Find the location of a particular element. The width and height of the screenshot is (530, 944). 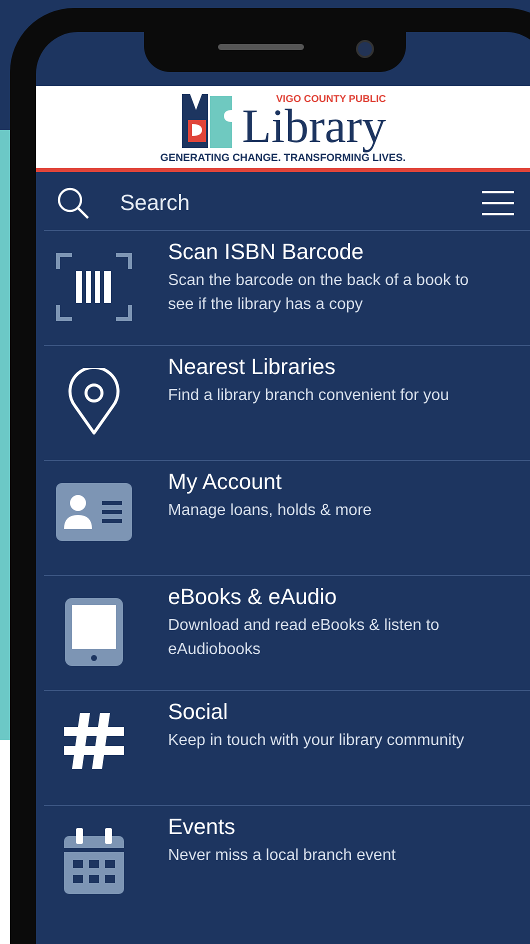

item-description: Find a library branch convenient for you is located at coordinates (309, 396).